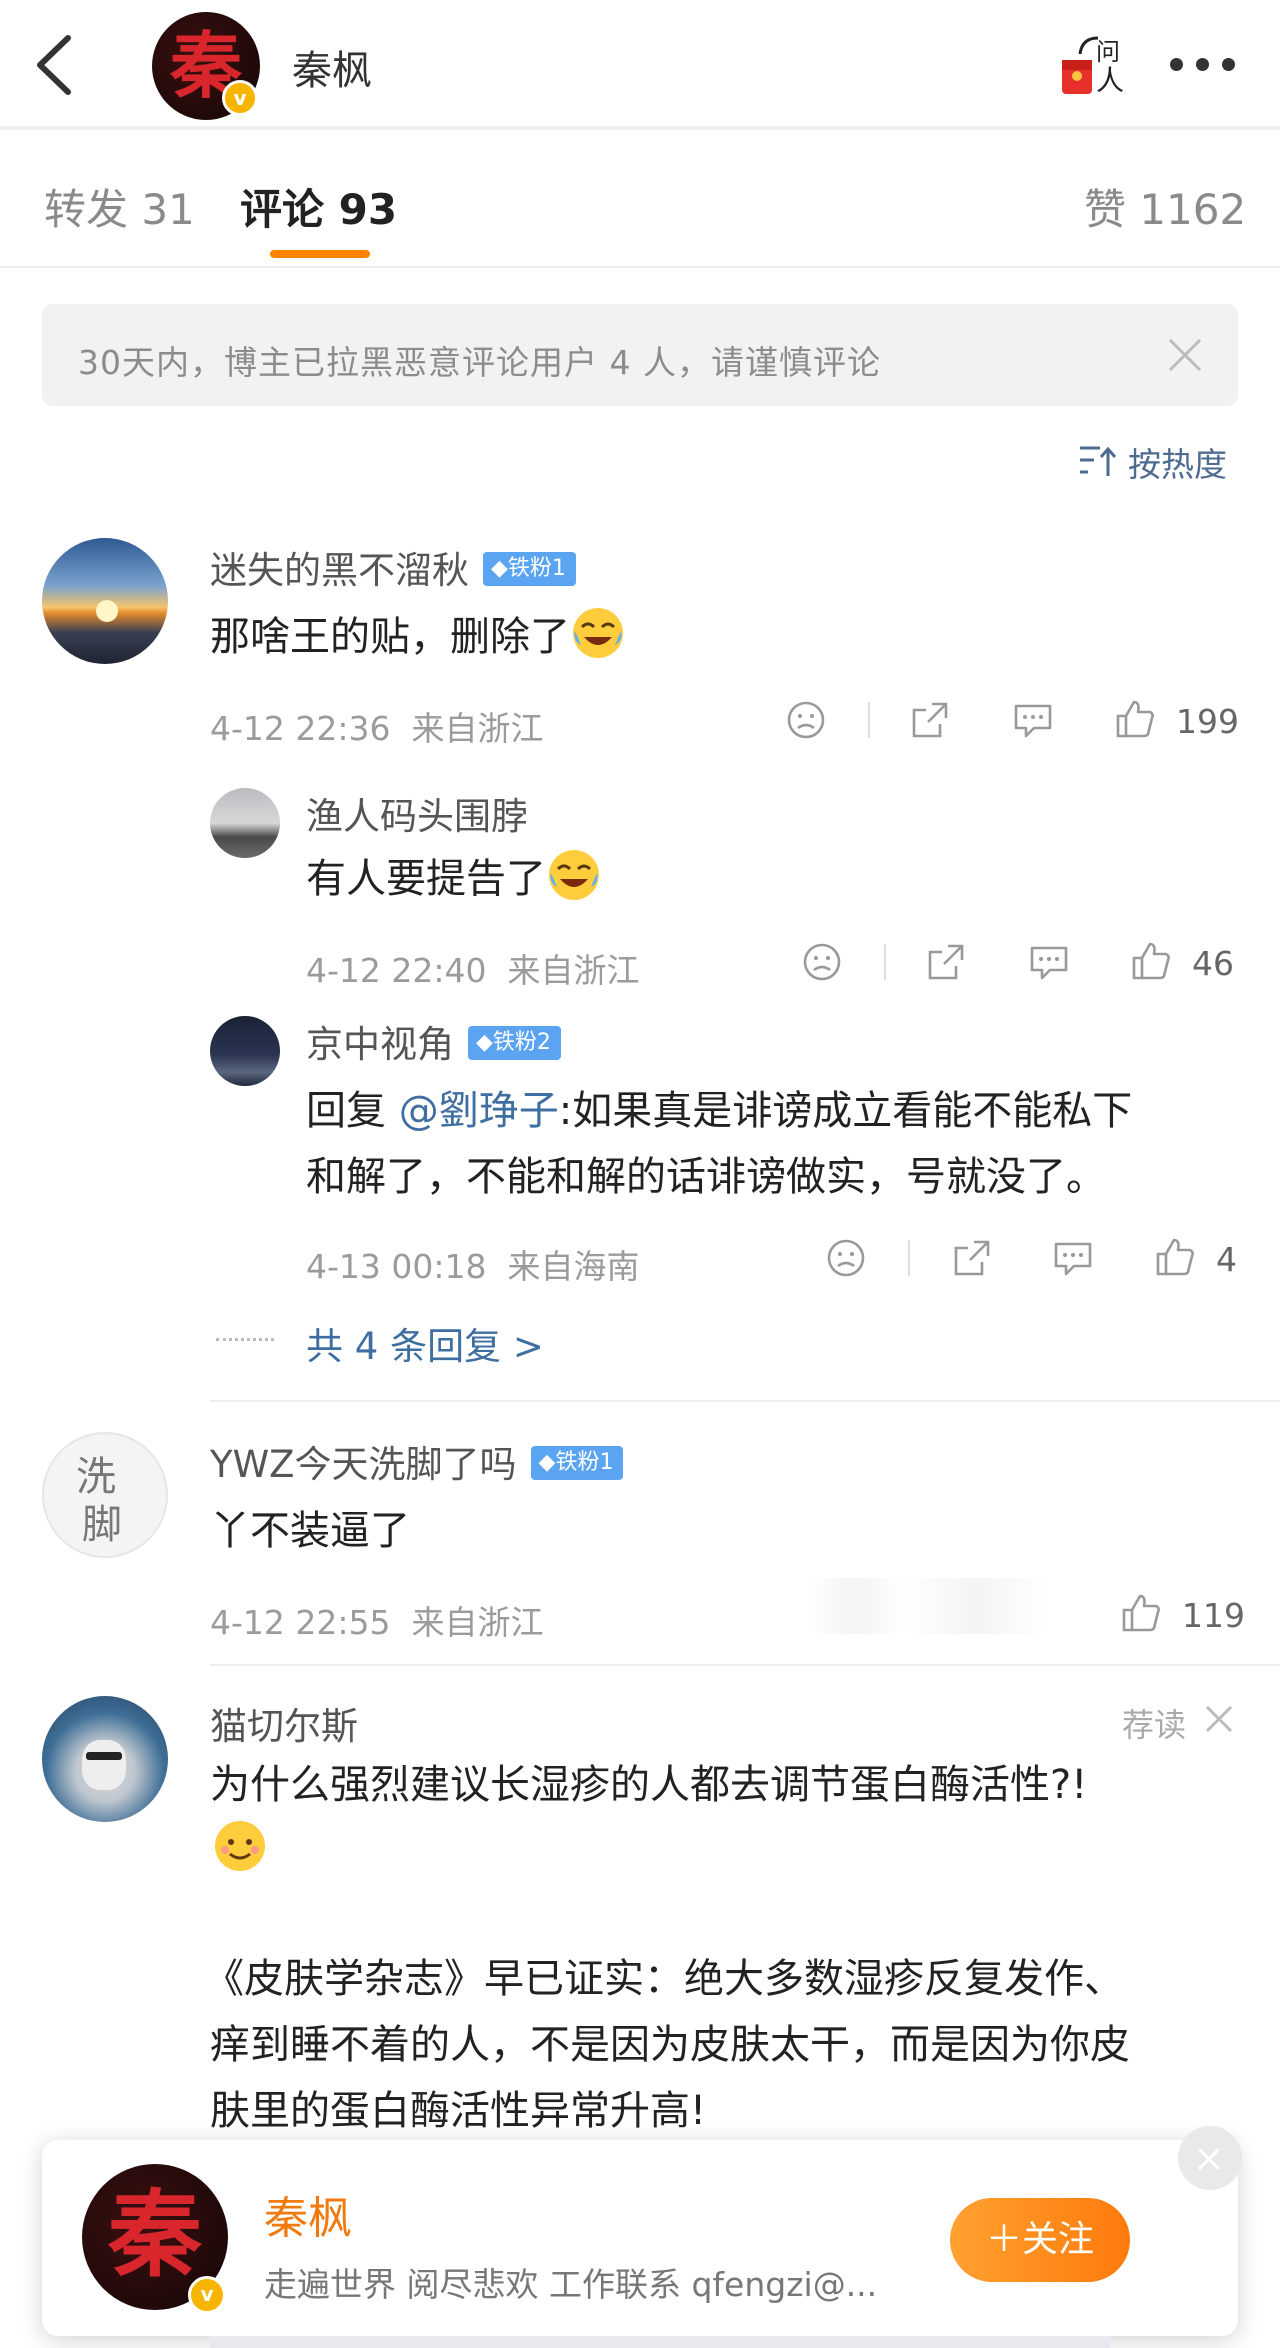 This screenshot has width=1280, height=2348. Describe the element at coordinates (1177, 464) in the screenshot. I see `sort-label: 按热度` at that location.